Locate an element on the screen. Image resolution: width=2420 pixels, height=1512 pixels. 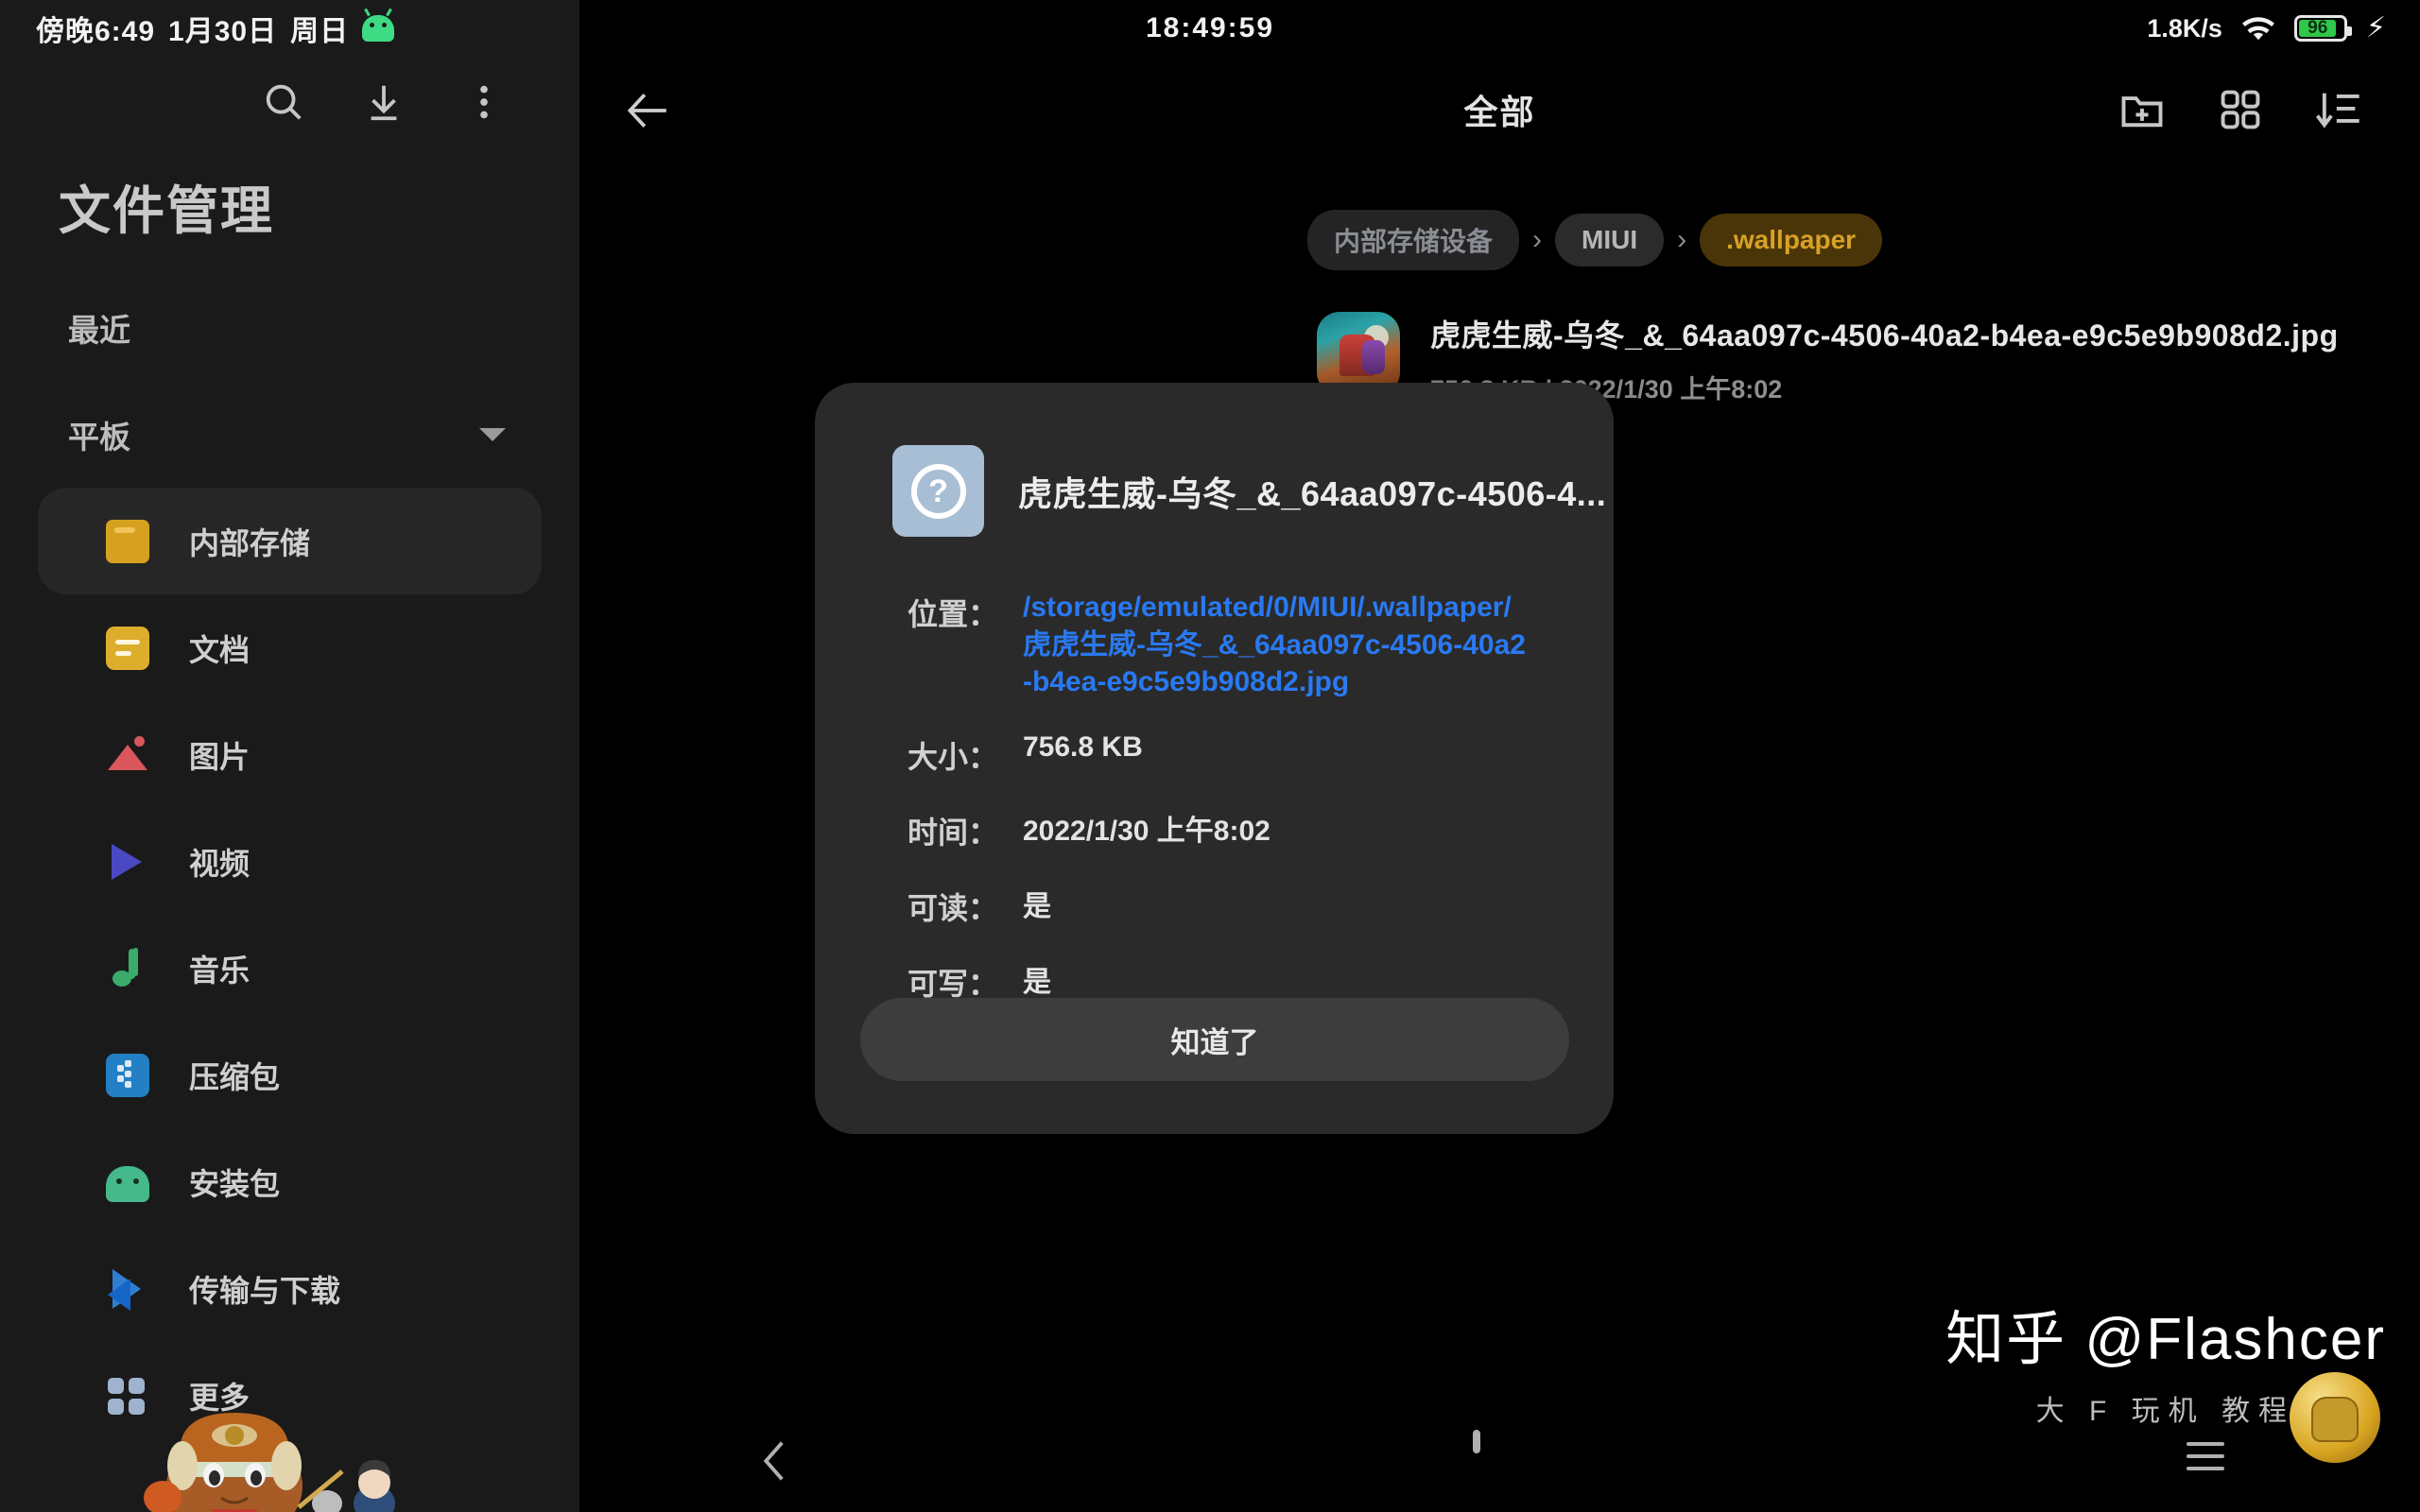
lightning-bolt-icon: ⚡ is located at coordinates (2375, 27).